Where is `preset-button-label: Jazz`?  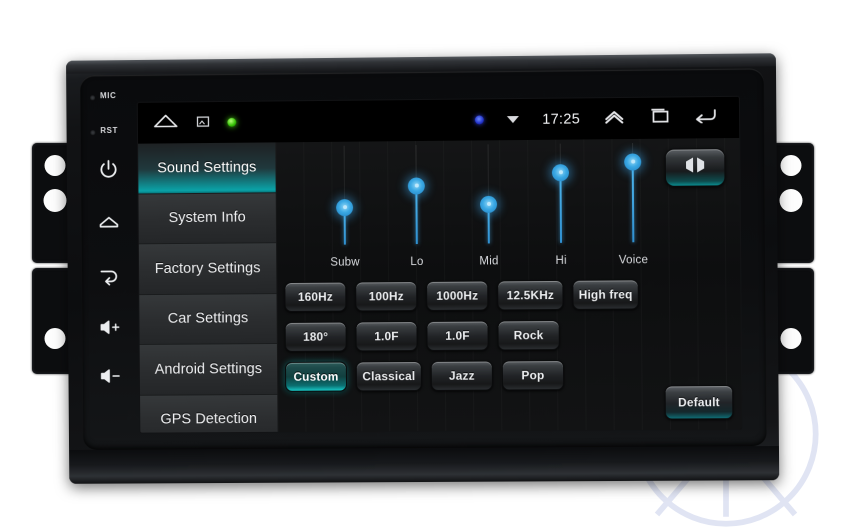 preset-button-label: Jazz is located at coordinates (461, 375).